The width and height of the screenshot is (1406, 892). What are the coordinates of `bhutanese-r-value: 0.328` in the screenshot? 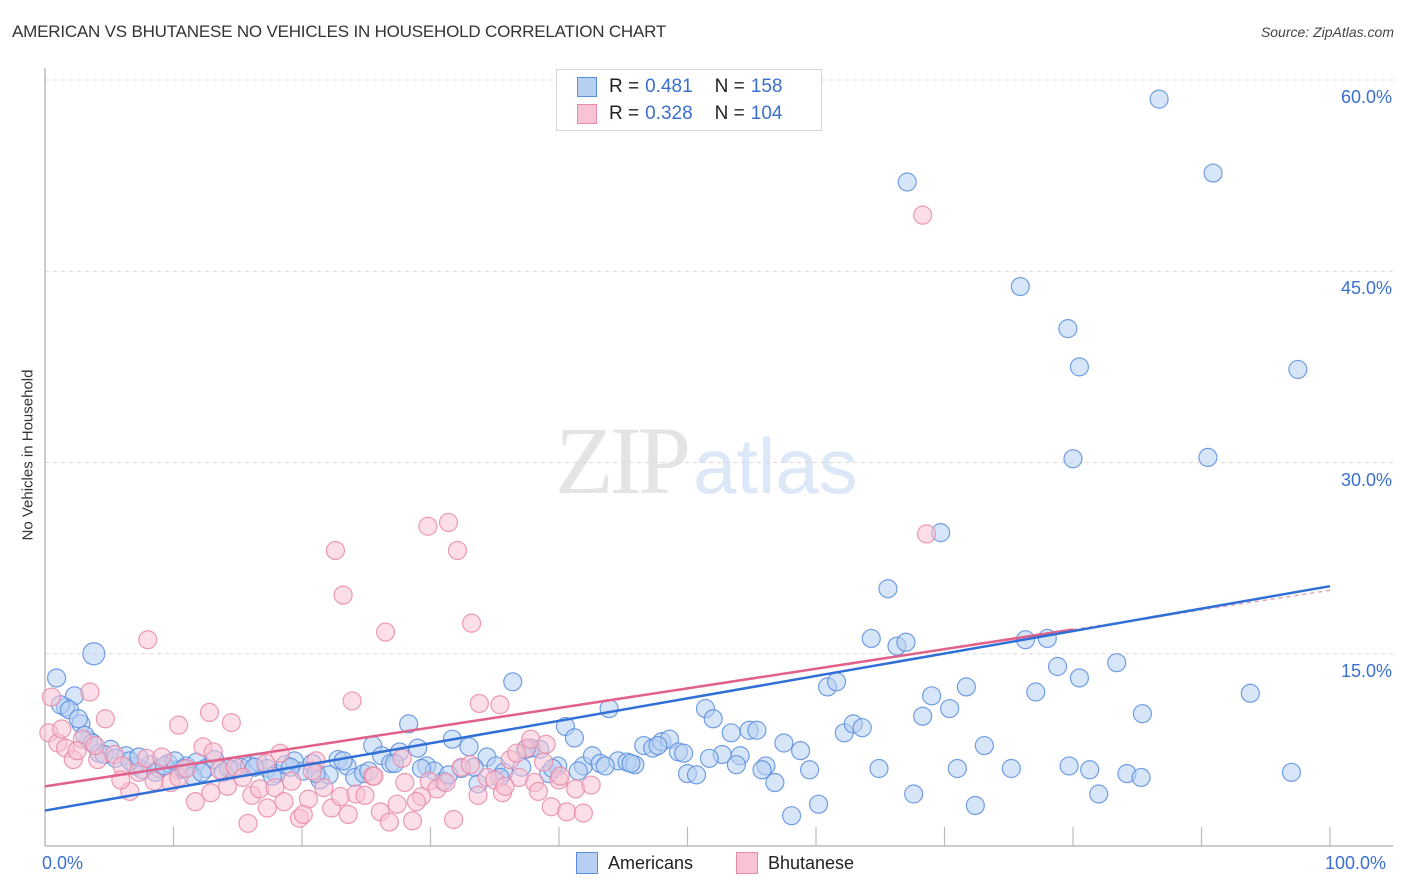 It's located at (669, 113).